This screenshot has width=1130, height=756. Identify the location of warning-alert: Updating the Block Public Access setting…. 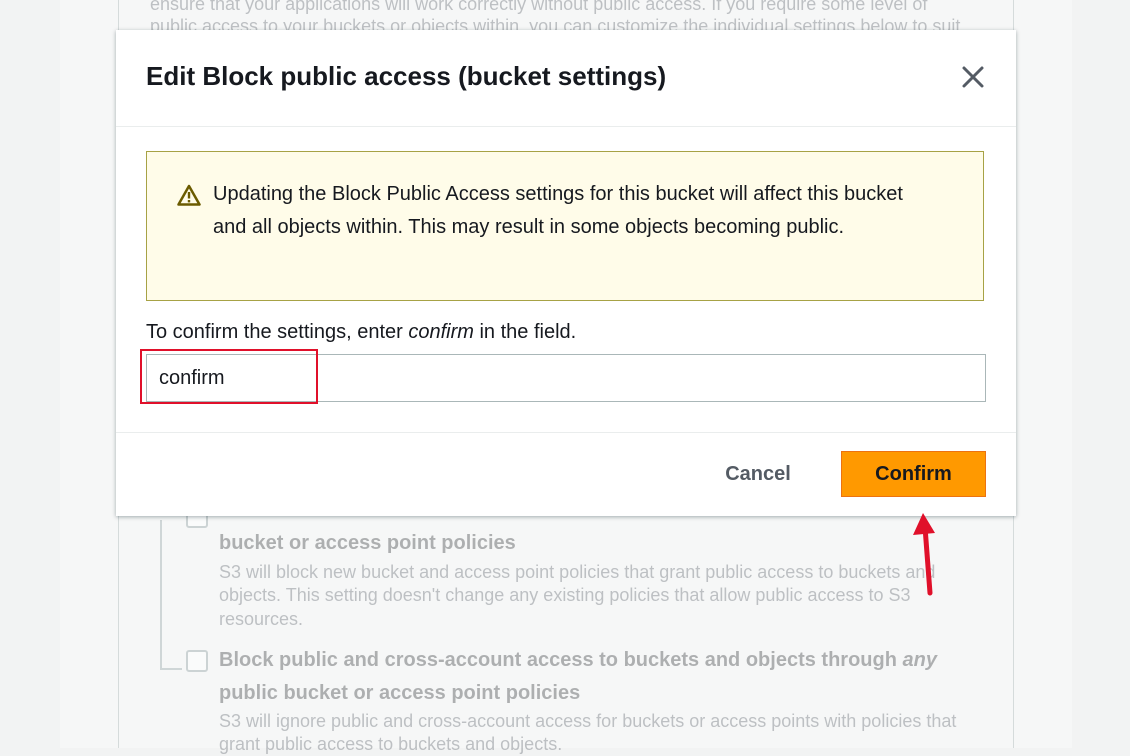
(565, 226).